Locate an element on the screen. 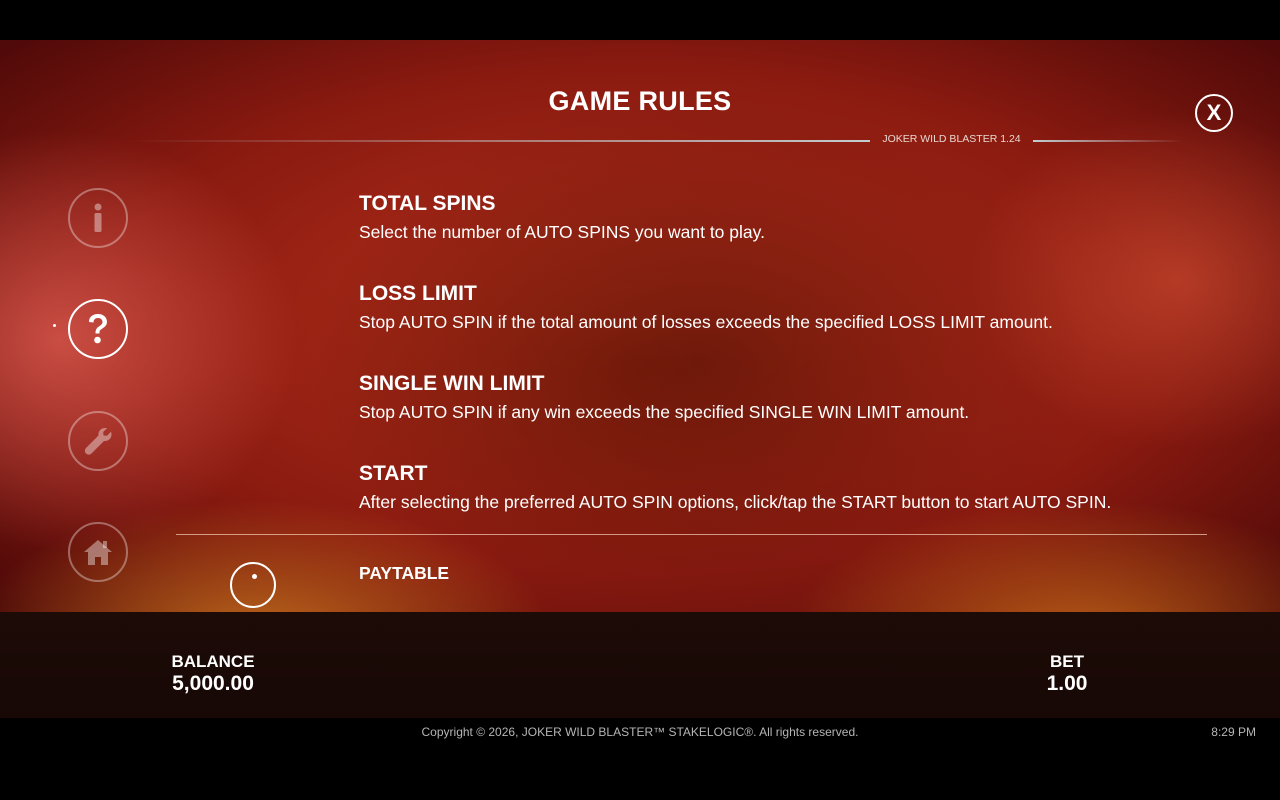 Image resolution: width=1280 pixels, height=800 pixels. status-bar: BALANCE 5,000.00 BET 1.00 is located at coordinates (640, 665).